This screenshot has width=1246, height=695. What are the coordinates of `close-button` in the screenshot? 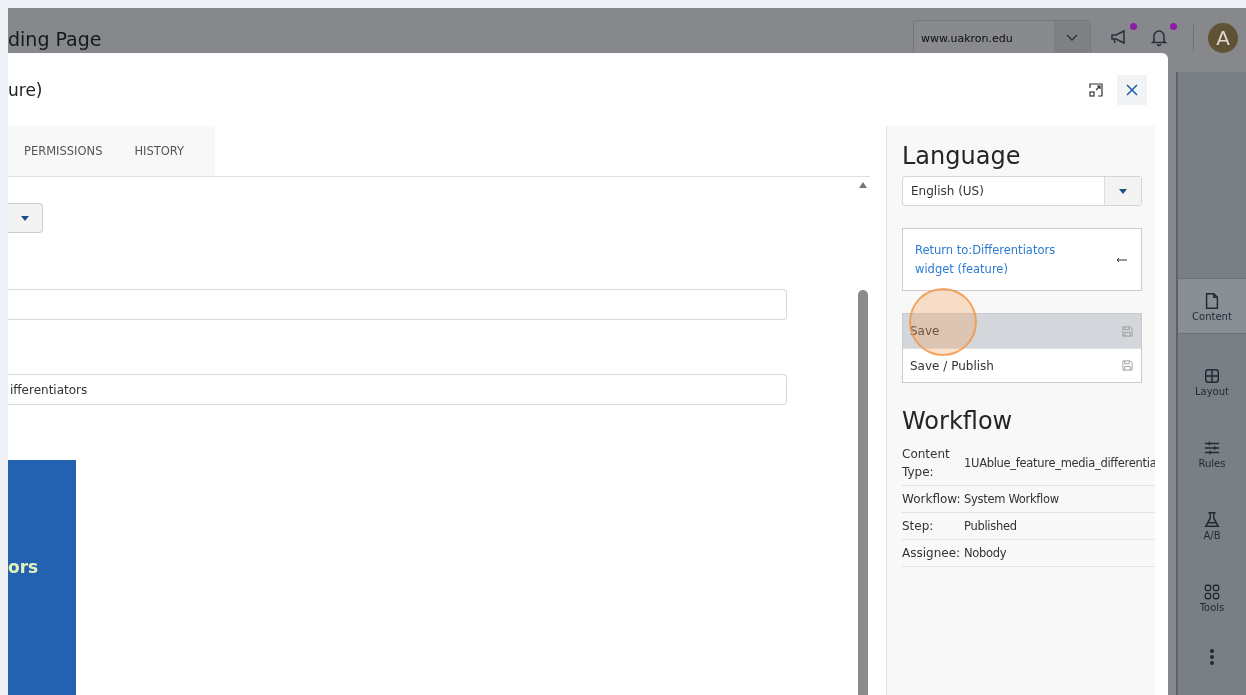 It's located at (1132, 89).